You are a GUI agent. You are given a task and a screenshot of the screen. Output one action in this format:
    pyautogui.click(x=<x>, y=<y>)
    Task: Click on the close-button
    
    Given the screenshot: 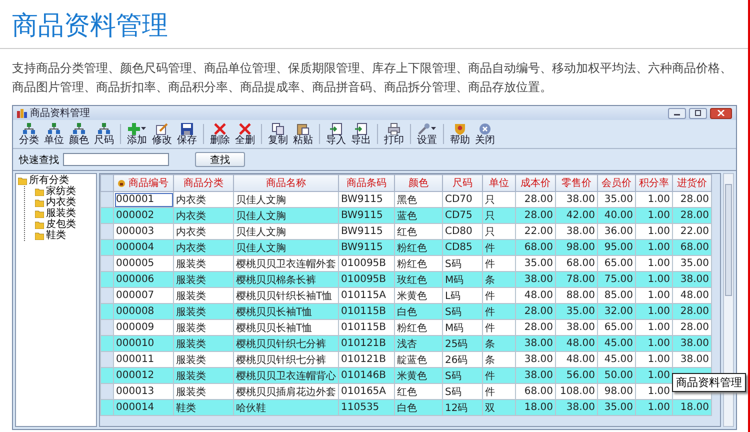 What is the action you would take?
    pyautogui.click(x=721, y=113)
    